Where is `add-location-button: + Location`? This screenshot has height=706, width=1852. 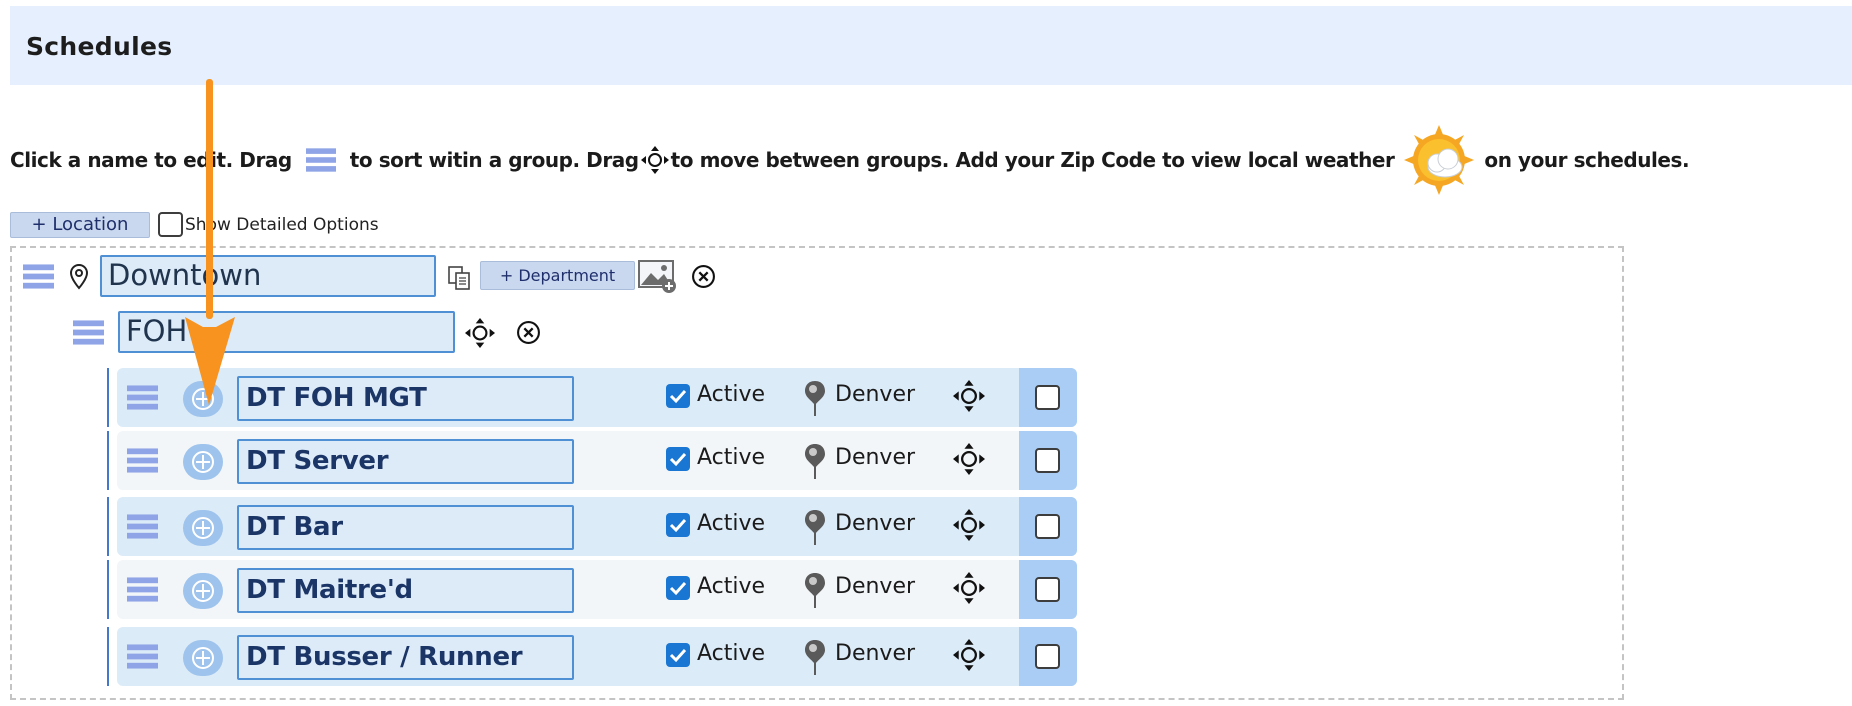
add-location-button: + Location is located at coordinates (80, 225).